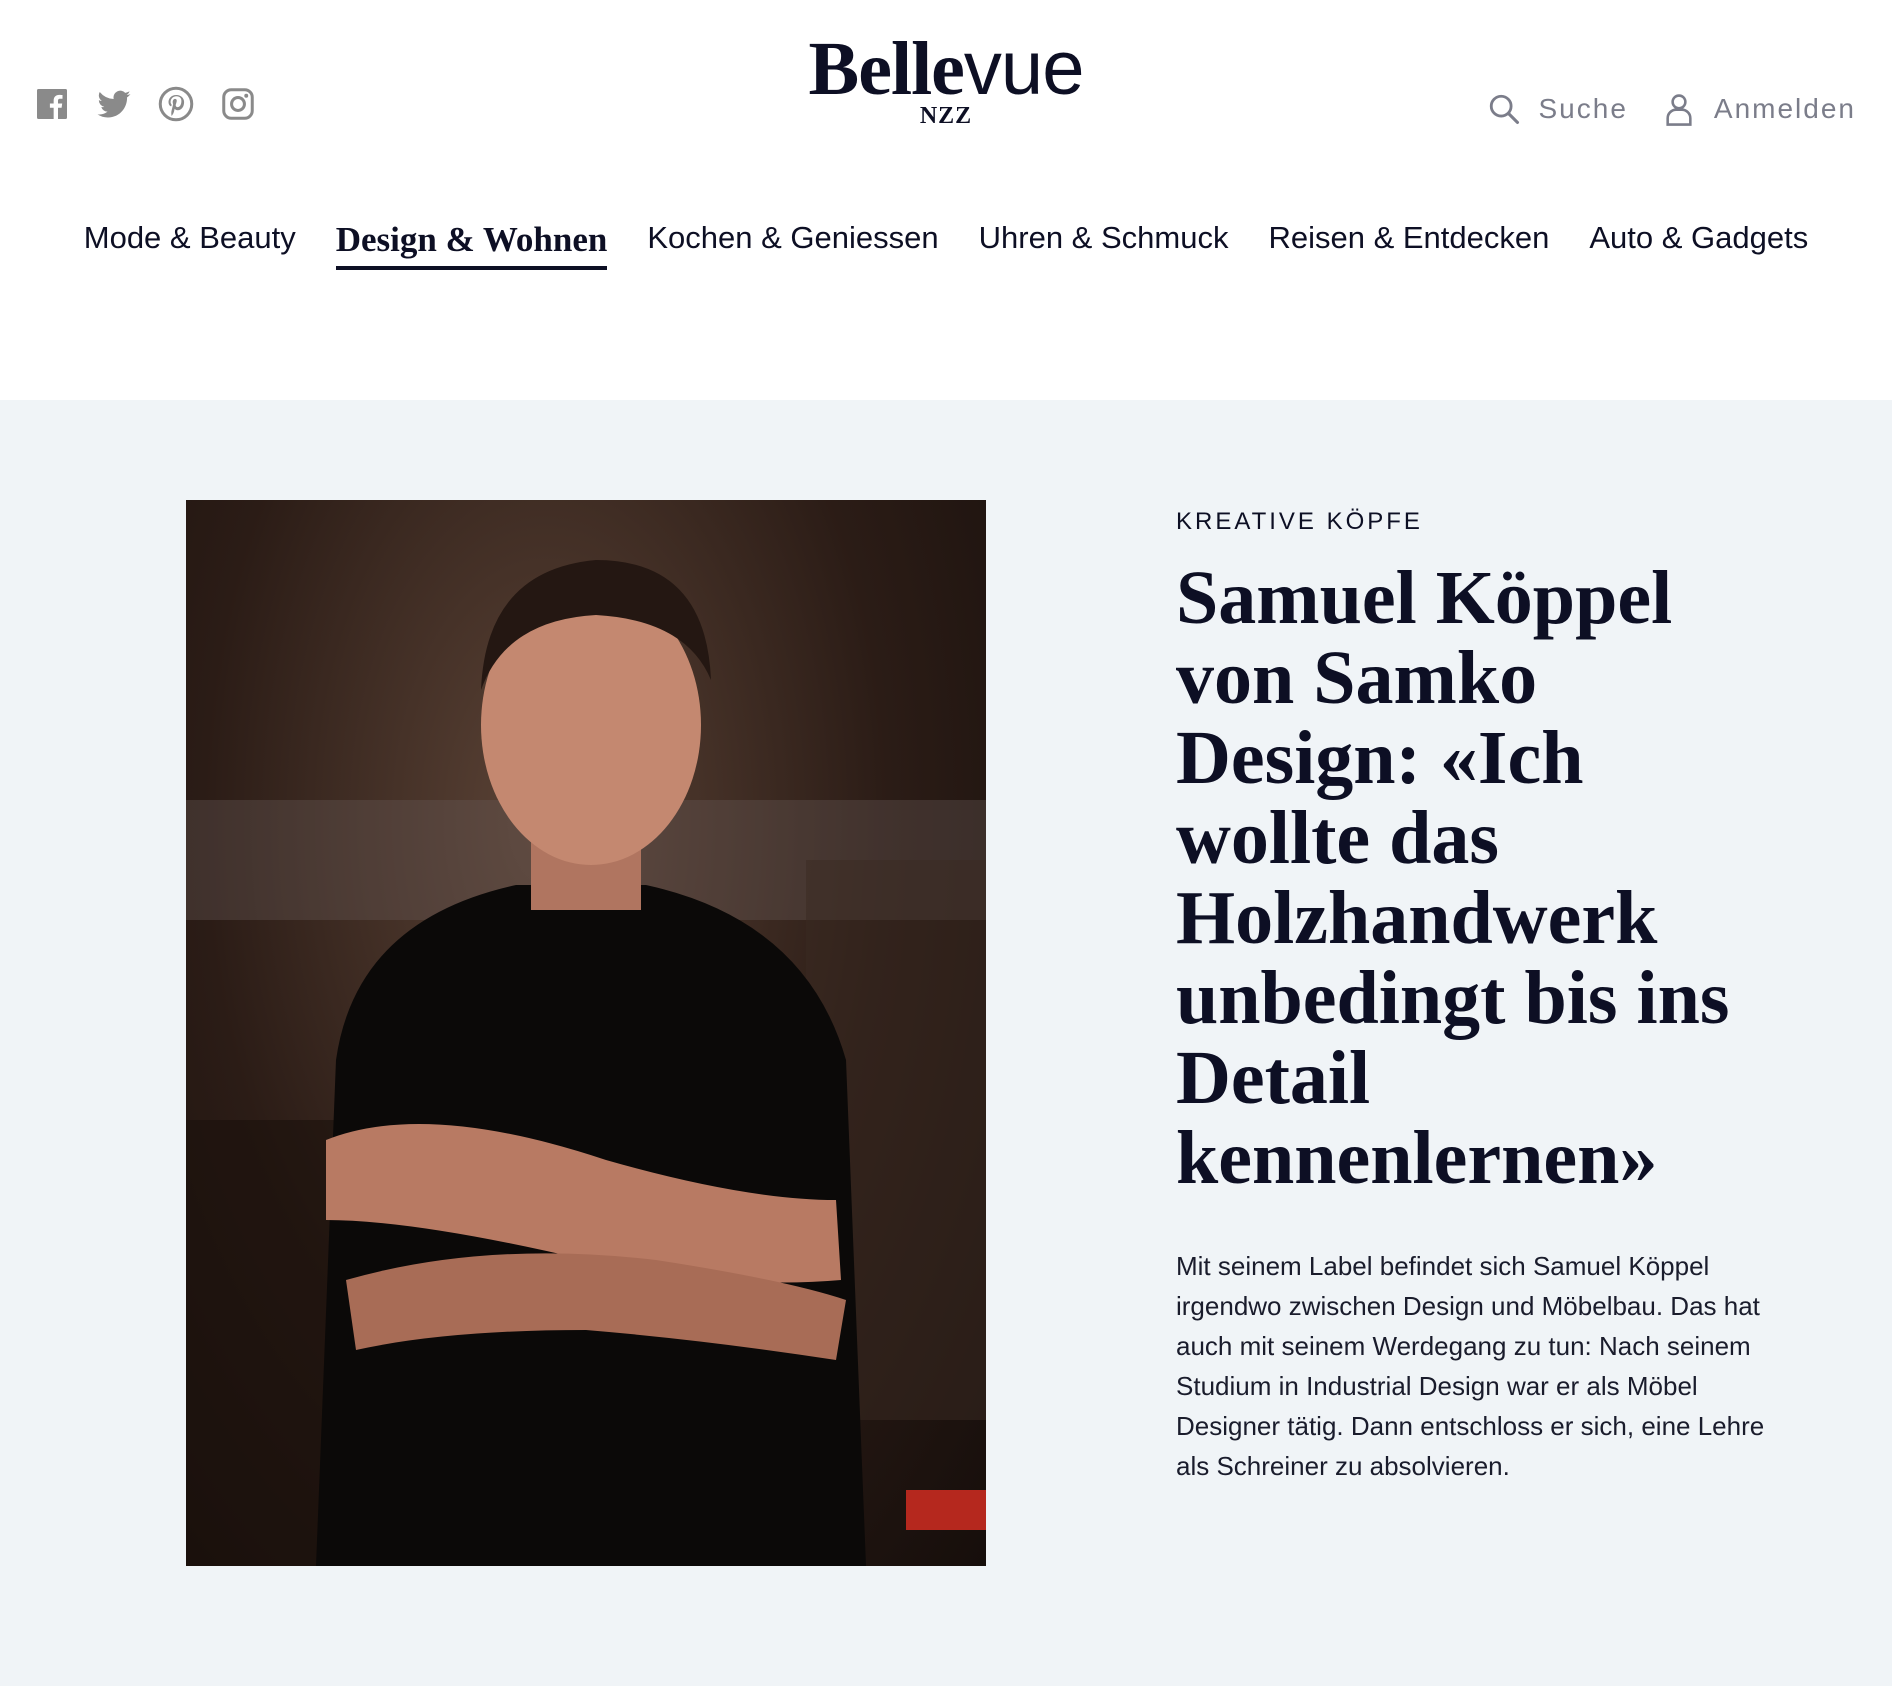  Describe the element at coordinates (471, 245) in the screenshot. I see `nav-item-design-wohnen: Design & Wohnen` at that location.